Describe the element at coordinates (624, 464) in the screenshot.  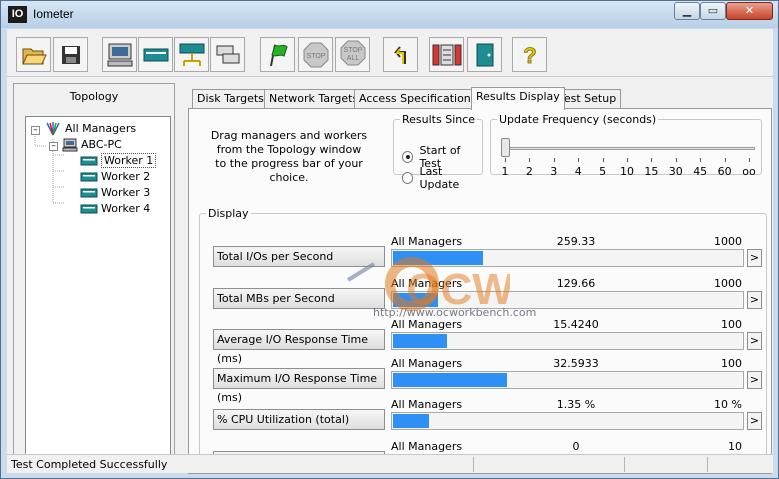
I see `status-separator` at that location.